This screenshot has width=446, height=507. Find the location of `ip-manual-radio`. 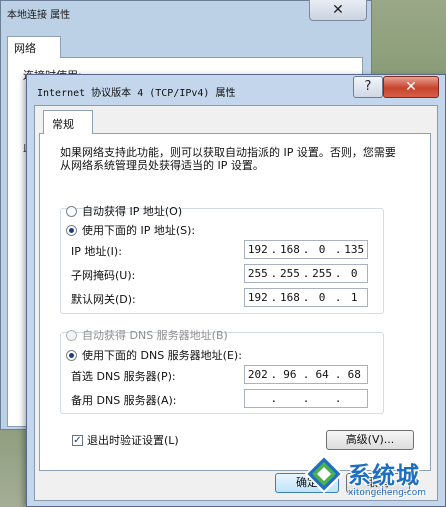

ip-manual-radio is located at coordinates (71, 230).